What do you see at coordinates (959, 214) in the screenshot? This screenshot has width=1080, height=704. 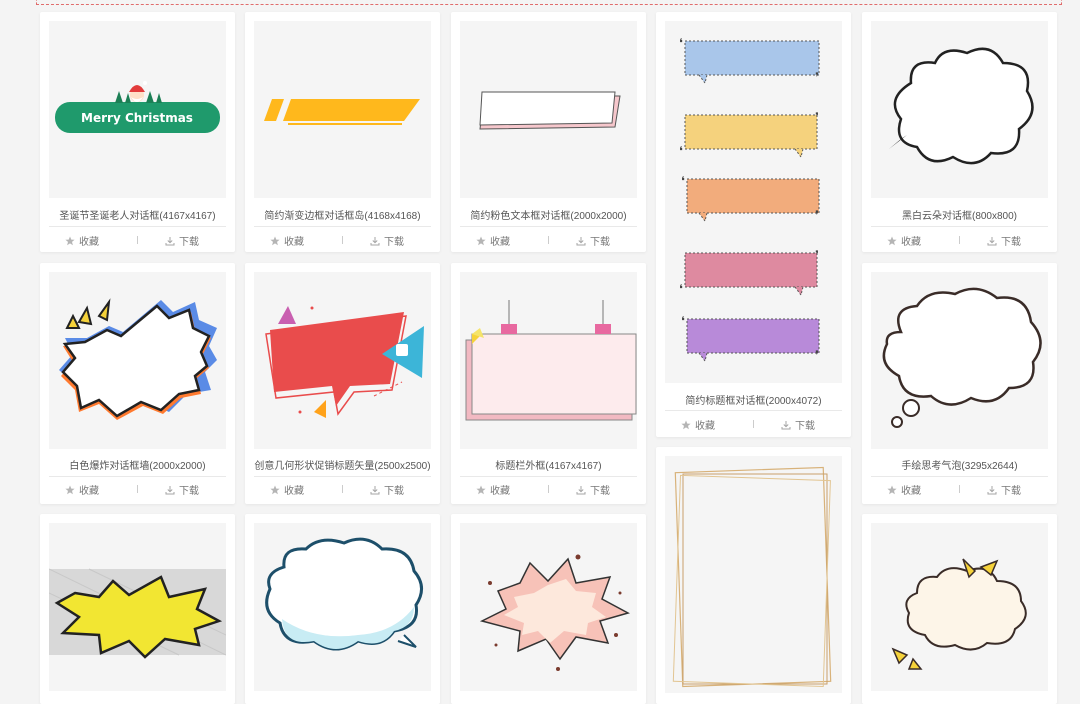 I see `card-title: 黑白云朵对话框(800x800)` at bounding box center [959, 214].